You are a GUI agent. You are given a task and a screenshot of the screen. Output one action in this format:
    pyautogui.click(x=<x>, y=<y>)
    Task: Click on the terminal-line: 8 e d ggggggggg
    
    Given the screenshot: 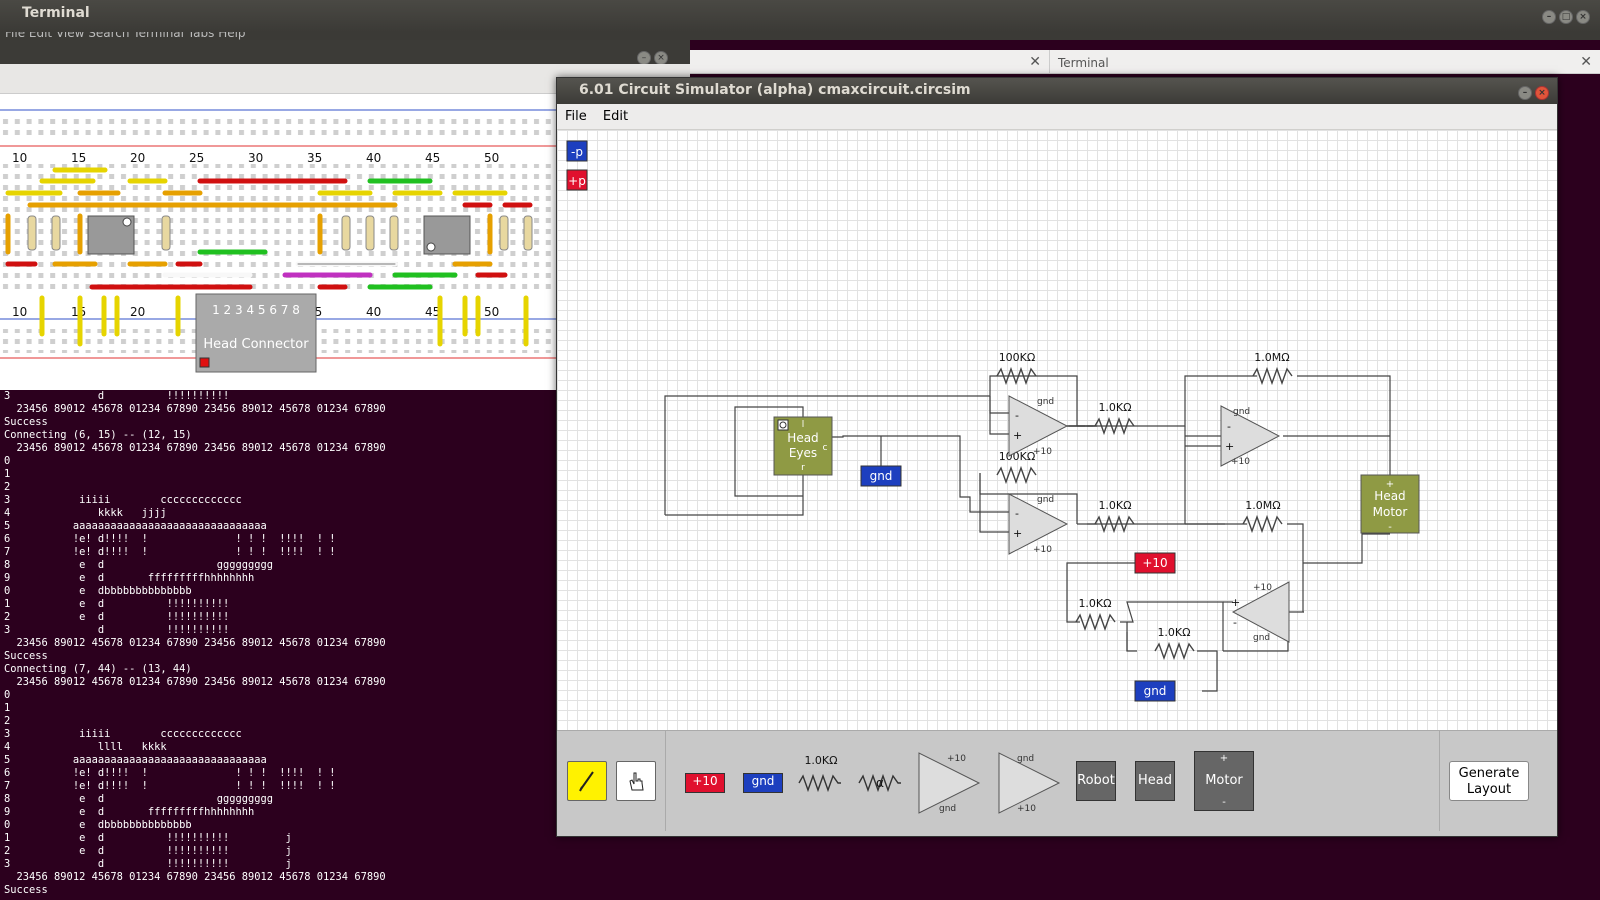 What is the action you would take?
    pyautogui.click(x=138, y=565)
    